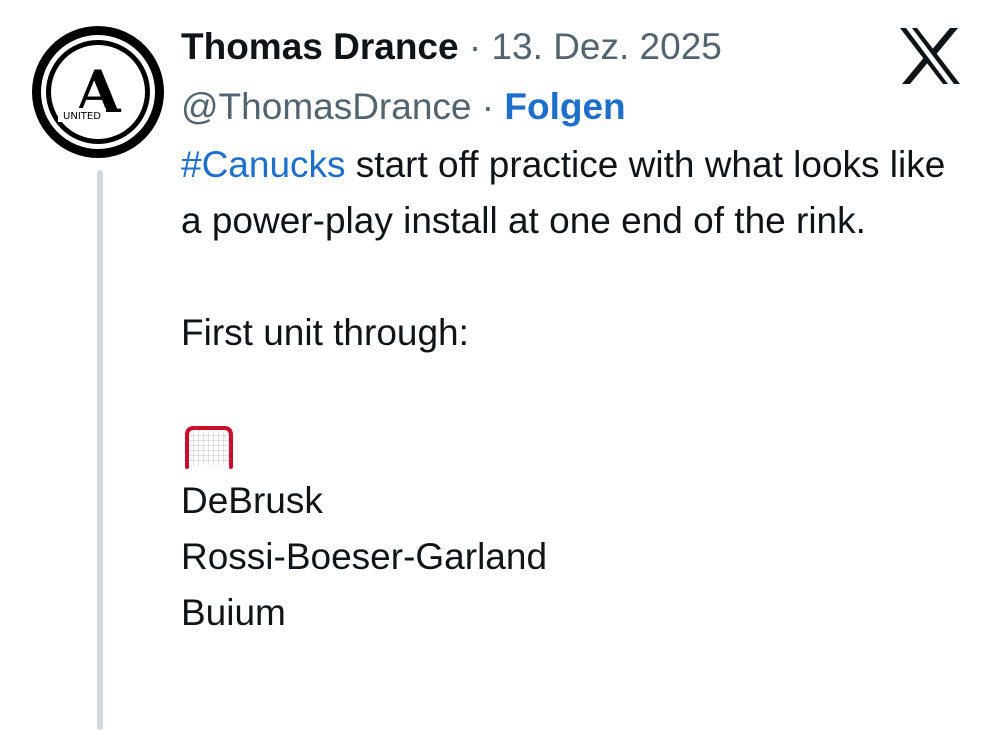 The width and height of the screenshot is (985, 730). I want to click on lineup-line-2: Rossi-Boeser-Garland, so click(364, 556).